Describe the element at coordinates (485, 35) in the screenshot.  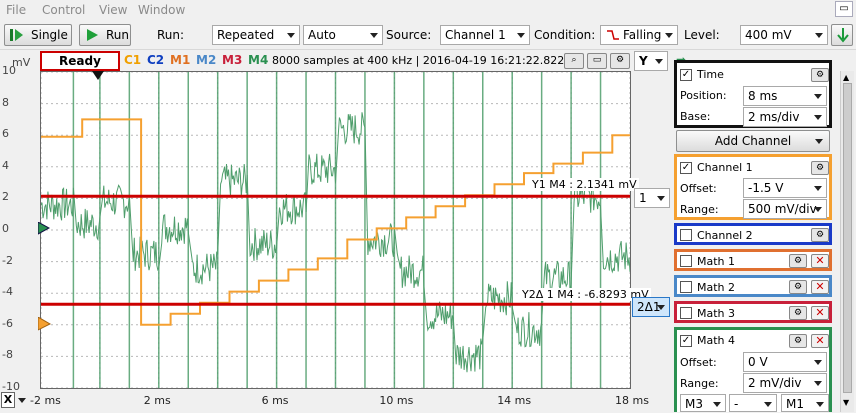
I see `source-select: Channel 1` at that location.